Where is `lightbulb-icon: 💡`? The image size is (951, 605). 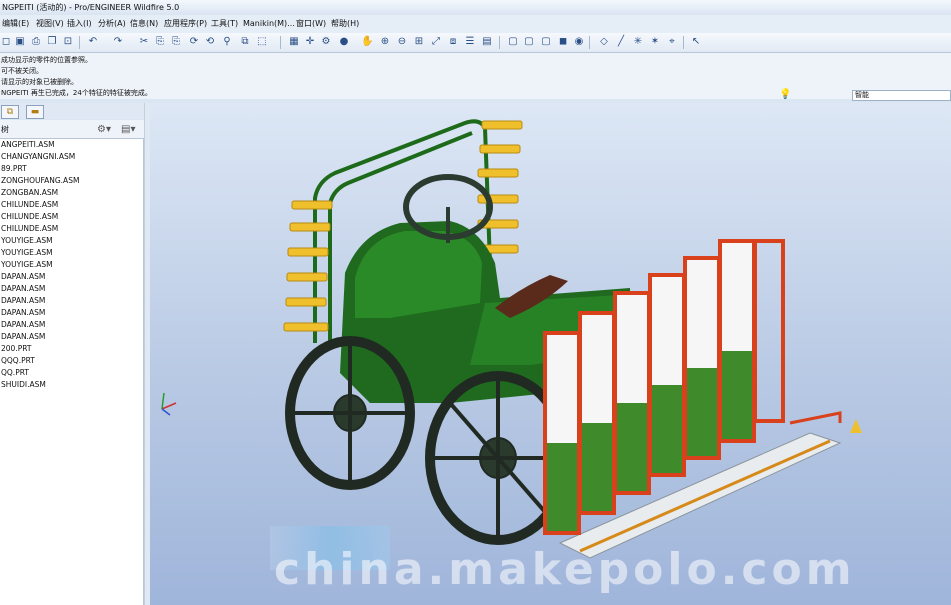 lightbulb-icon: 💡 is located at coordinates (785, 94).